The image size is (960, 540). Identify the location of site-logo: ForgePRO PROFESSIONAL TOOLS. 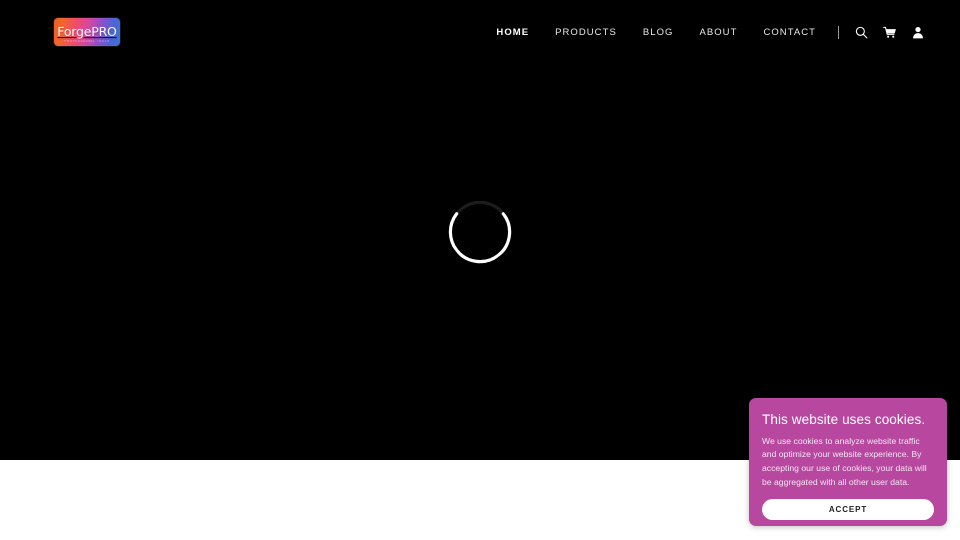
(87, 32).